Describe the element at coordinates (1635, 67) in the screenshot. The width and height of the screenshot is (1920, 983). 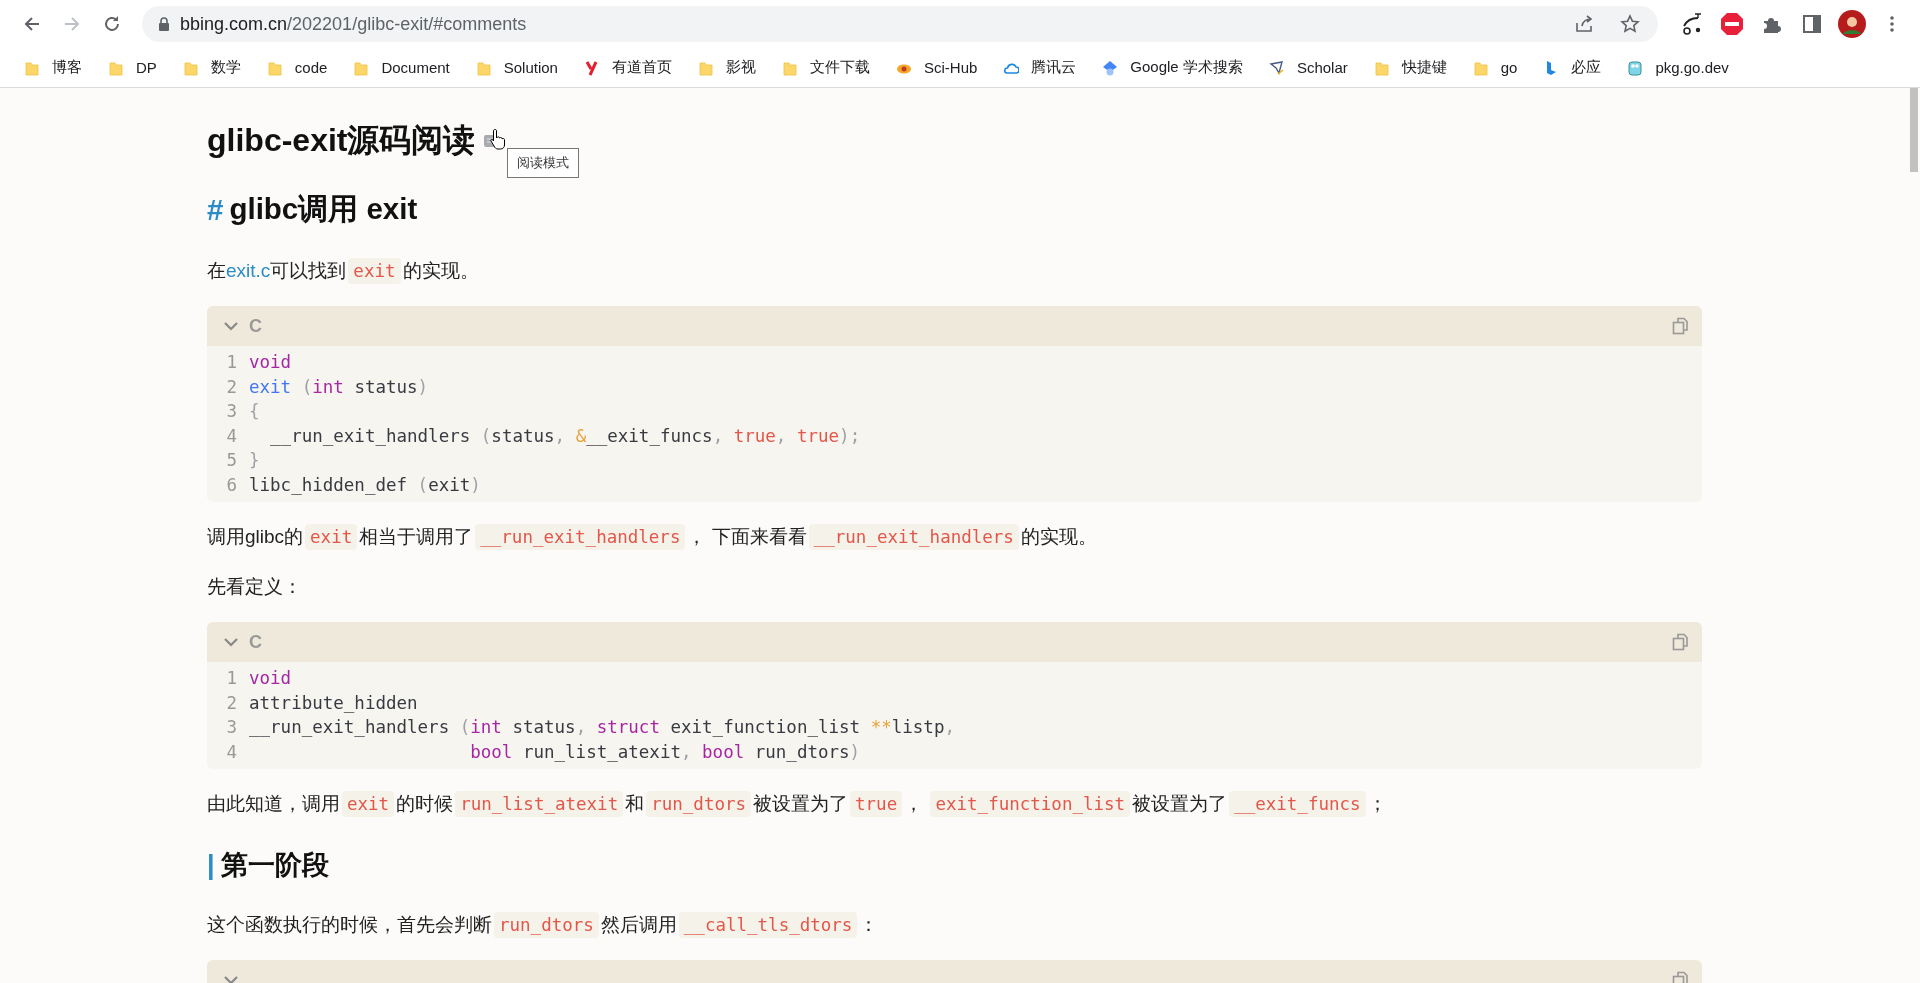
I see `gopher-icon` at that location.